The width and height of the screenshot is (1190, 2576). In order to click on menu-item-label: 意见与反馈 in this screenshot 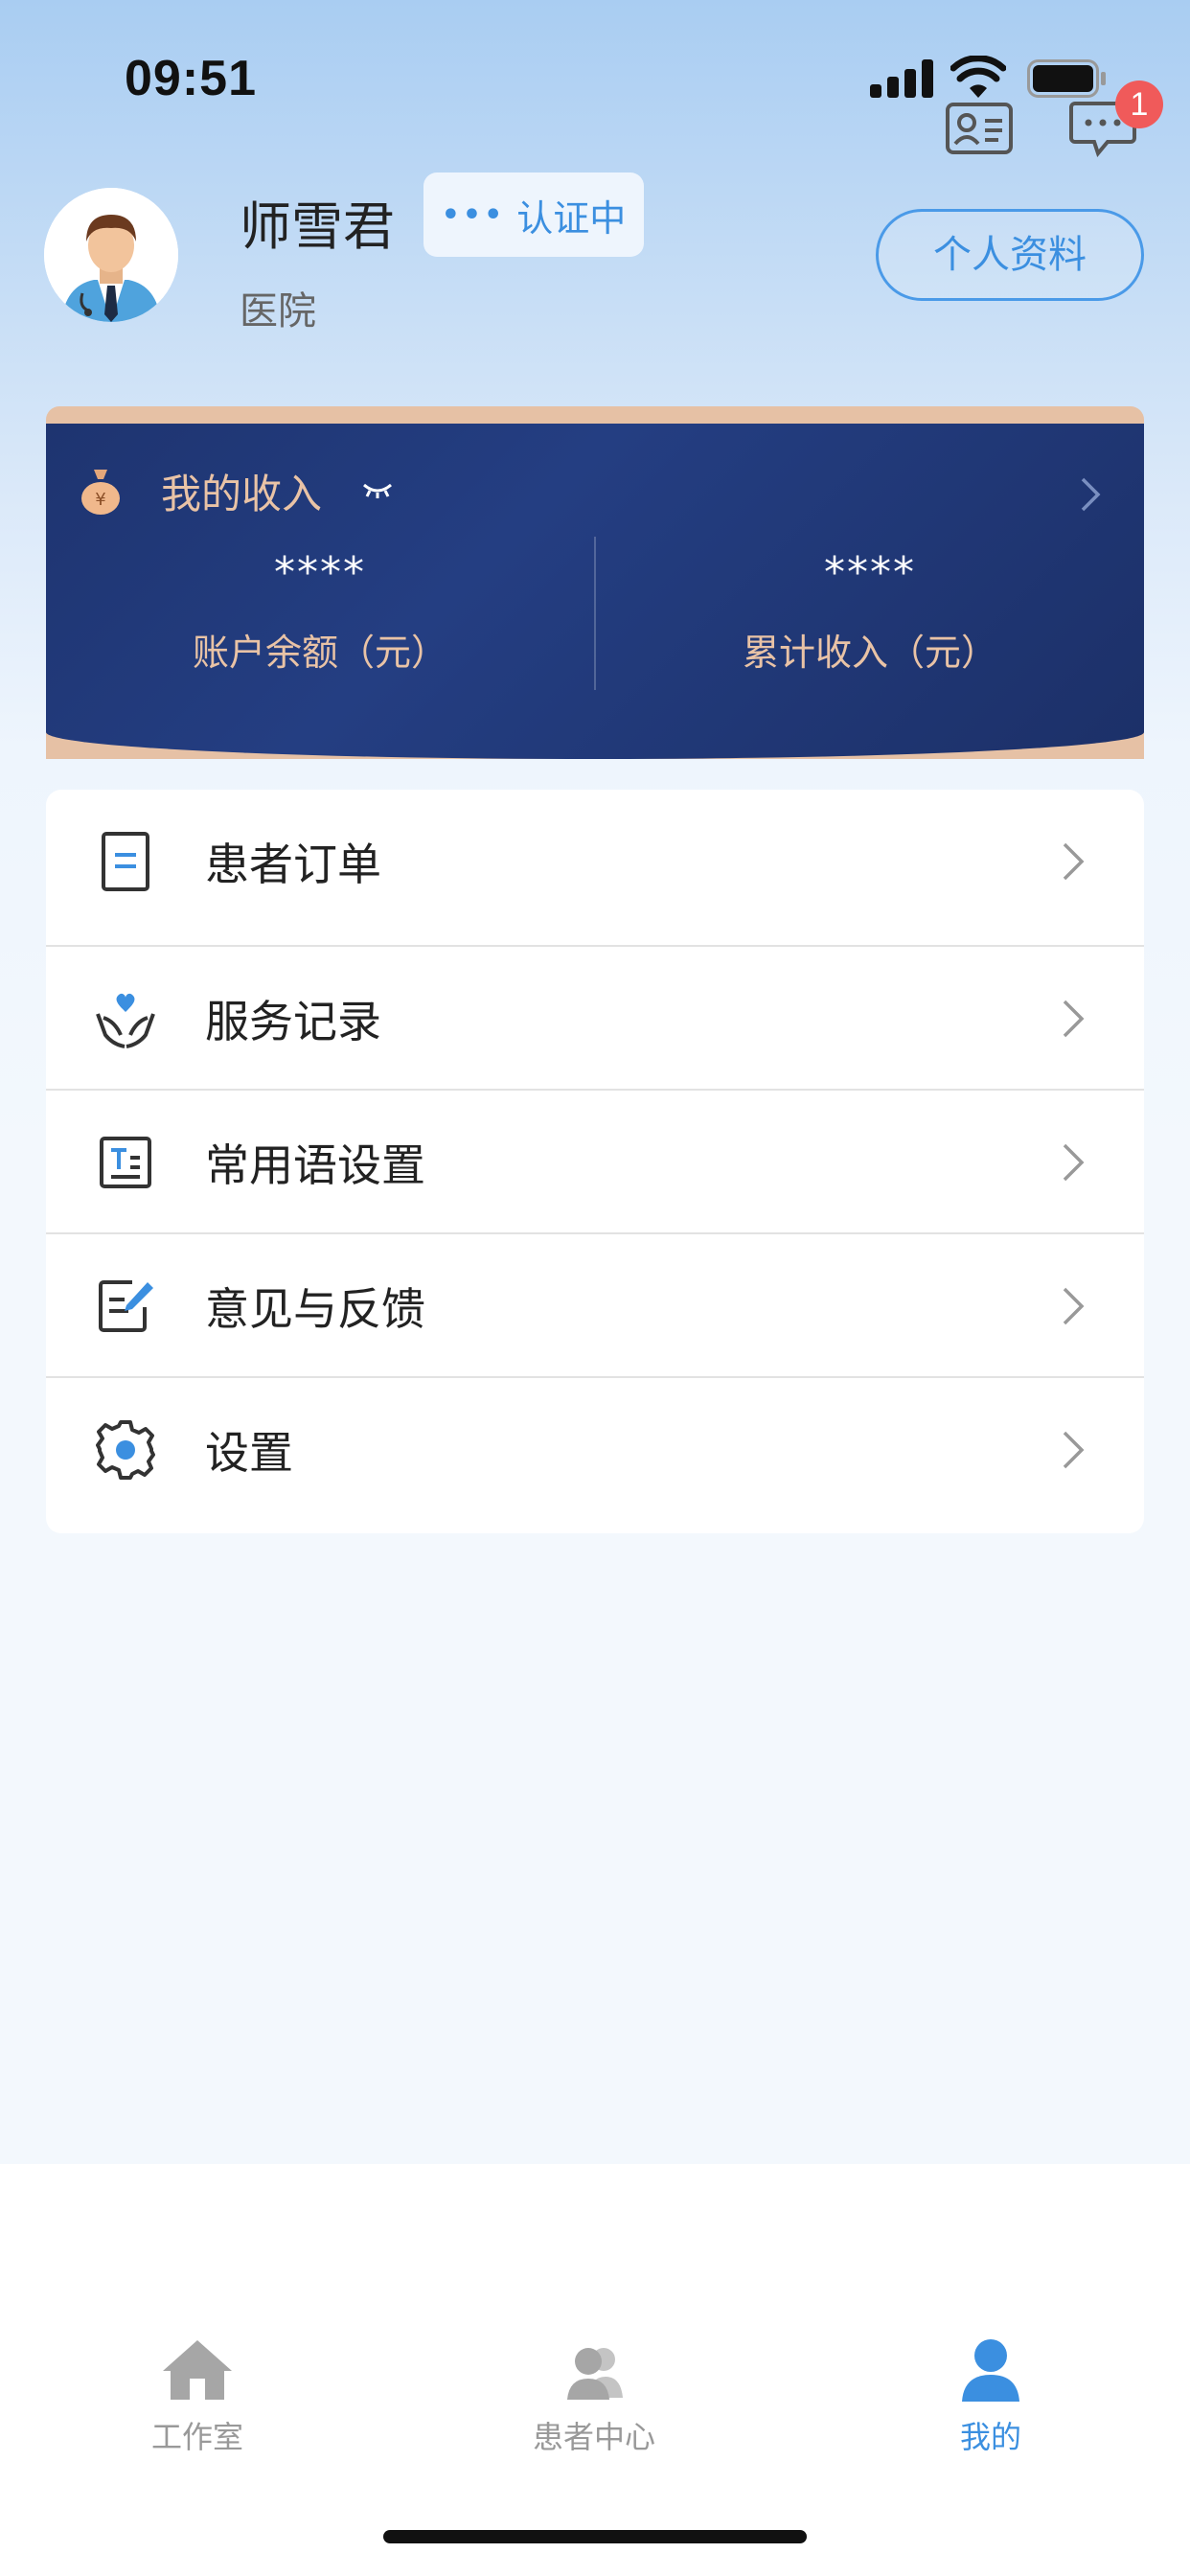, I will do `click(315, 1309)`.